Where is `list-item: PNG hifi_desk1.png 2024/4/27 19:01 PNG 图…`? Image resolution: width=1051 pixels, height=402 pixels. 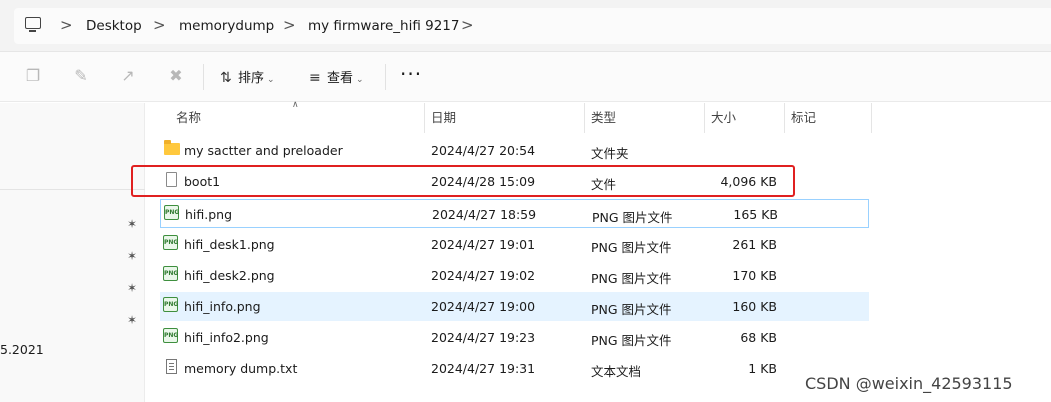 list-item: PNG hifi_desk1.png 2024/4/27 19:01 PNG 图… is located at coordinates (514, 244).